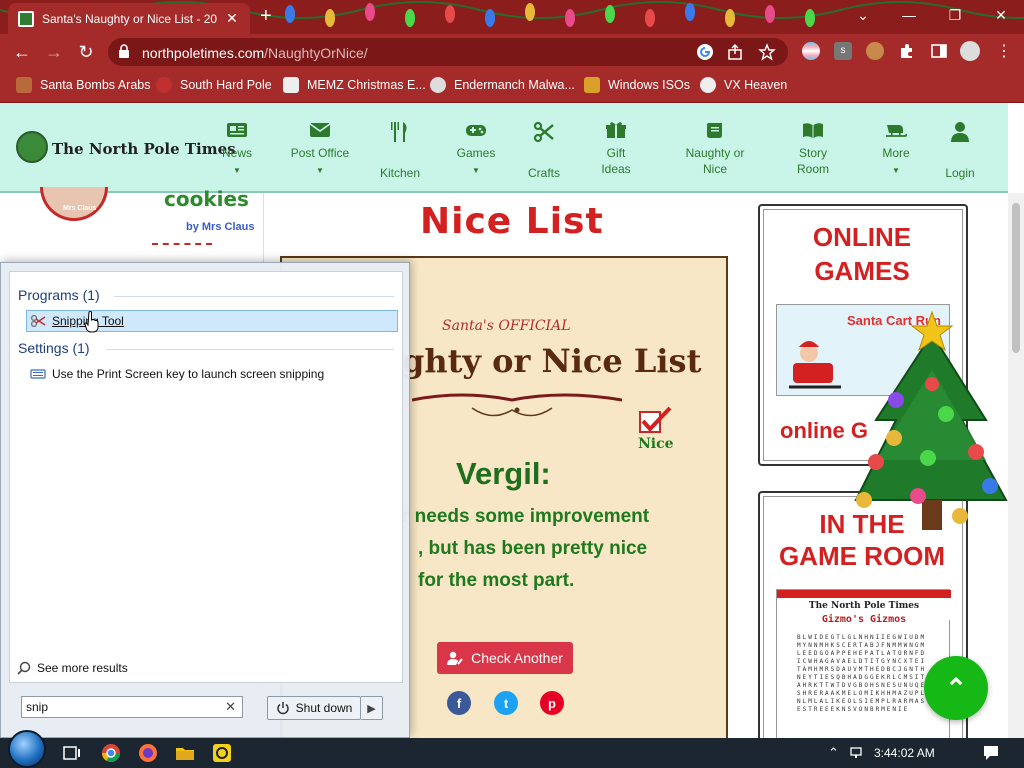  Describe the element at coordinates (95, 85) in the screenshot. I see `bookmark-label: Santa Bombs Arabs` at that location.